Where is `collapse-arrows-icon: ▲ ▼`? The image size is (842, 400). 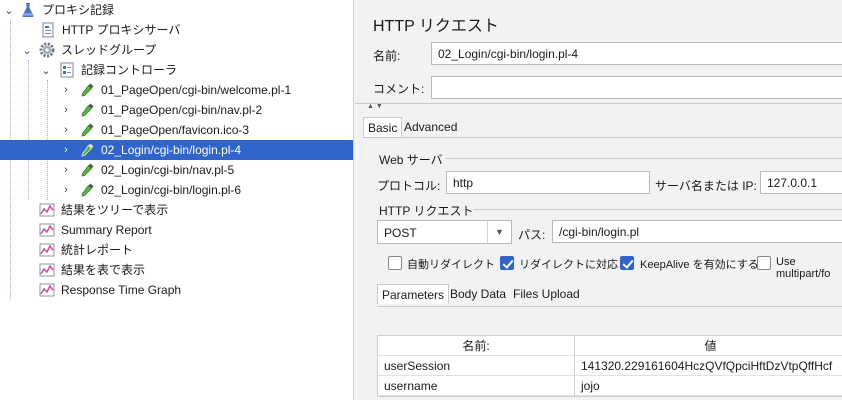
collapse-arrows-icon: ▲ ▼ is located at coordinates (375, 106).